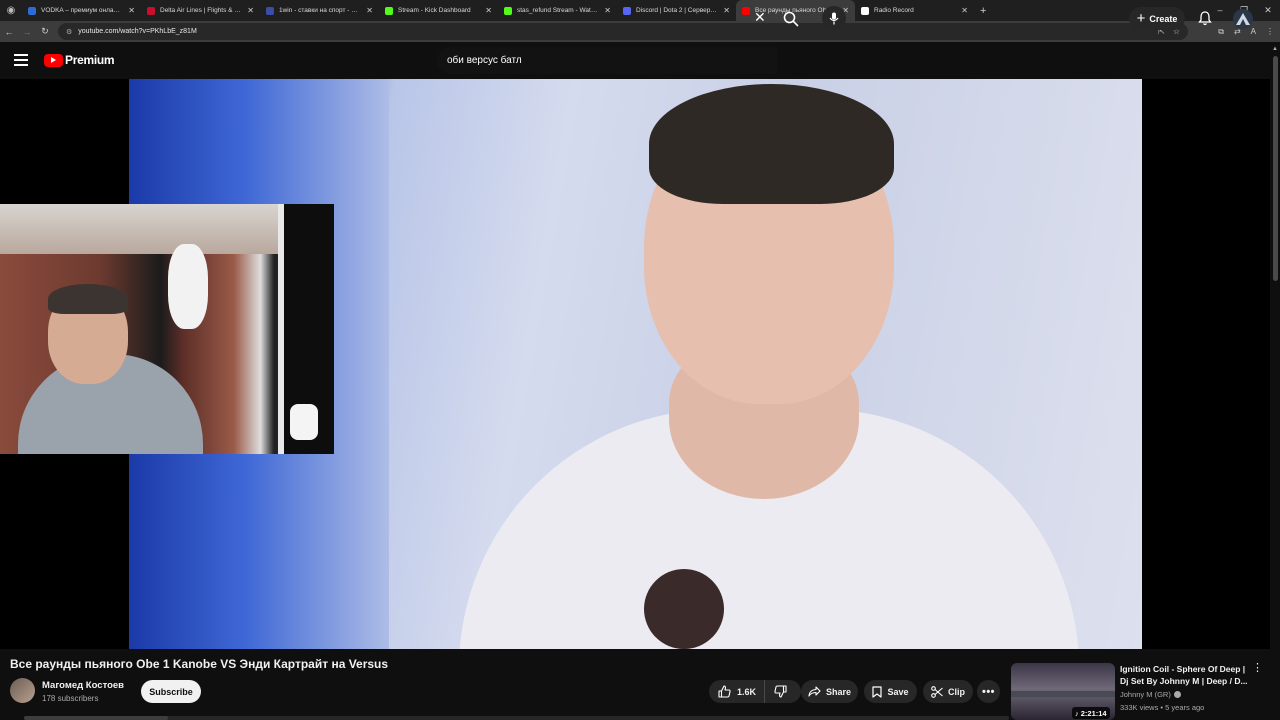  I want to click on music-note-icon: ♪, so click(1077, 713).